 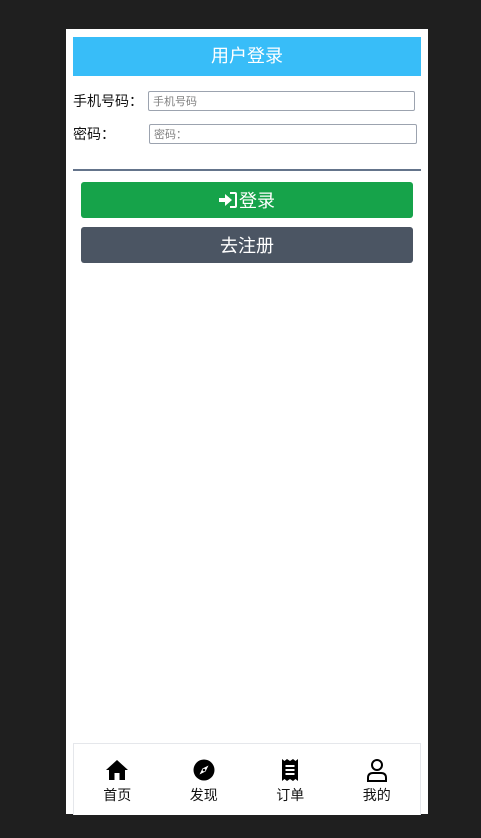 What do you see at coordinates (117, 770) in the screenshot?
I see `home-icon` at bounding box center [117, 770].